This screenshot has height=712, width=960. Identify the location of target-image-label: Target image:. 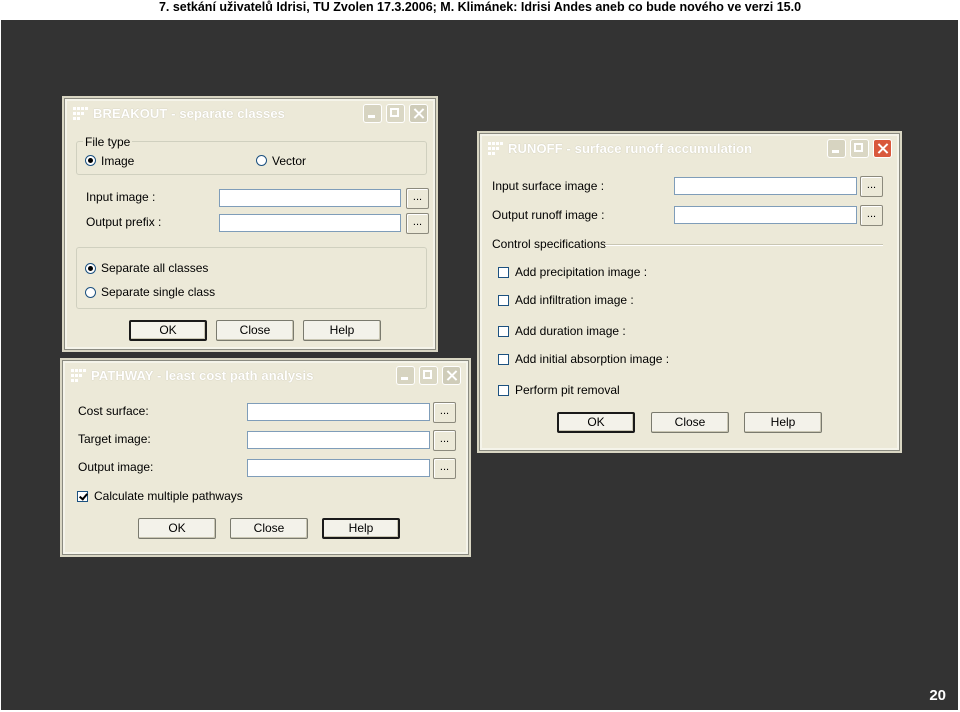
(114, 439).